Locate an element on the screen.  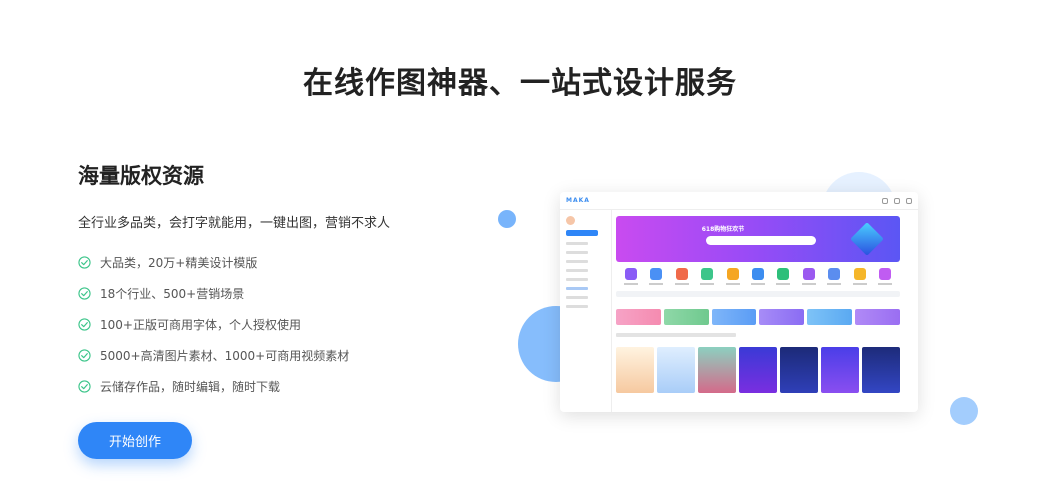
avatar is located at coordinates (570, 220).